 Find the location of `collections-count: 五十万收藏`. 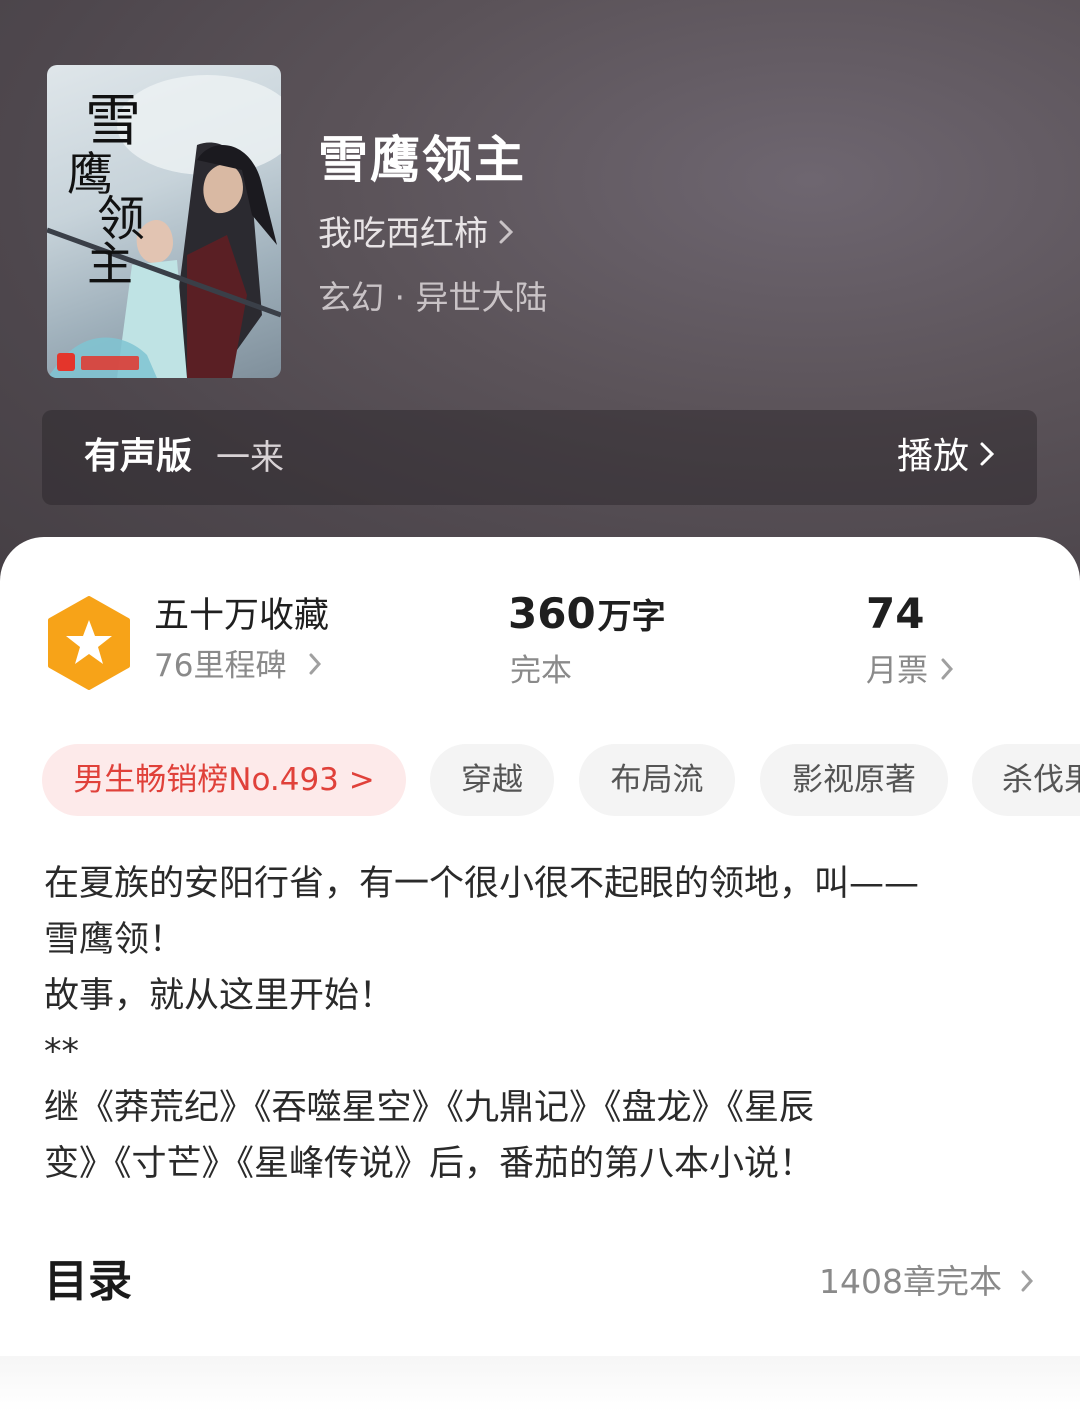

collections-count: 五十万收藏 is located at coordinates (241, 616).